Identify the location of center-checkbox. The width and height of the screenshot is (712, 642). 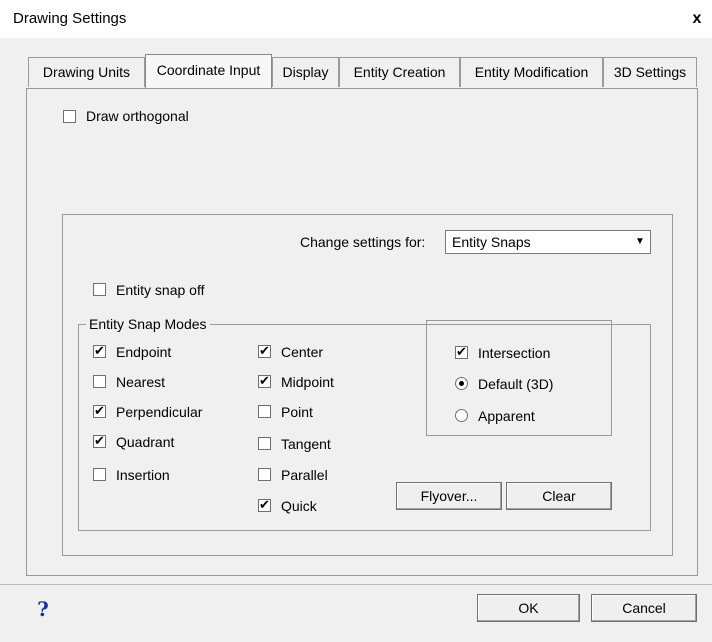
(264, 351).